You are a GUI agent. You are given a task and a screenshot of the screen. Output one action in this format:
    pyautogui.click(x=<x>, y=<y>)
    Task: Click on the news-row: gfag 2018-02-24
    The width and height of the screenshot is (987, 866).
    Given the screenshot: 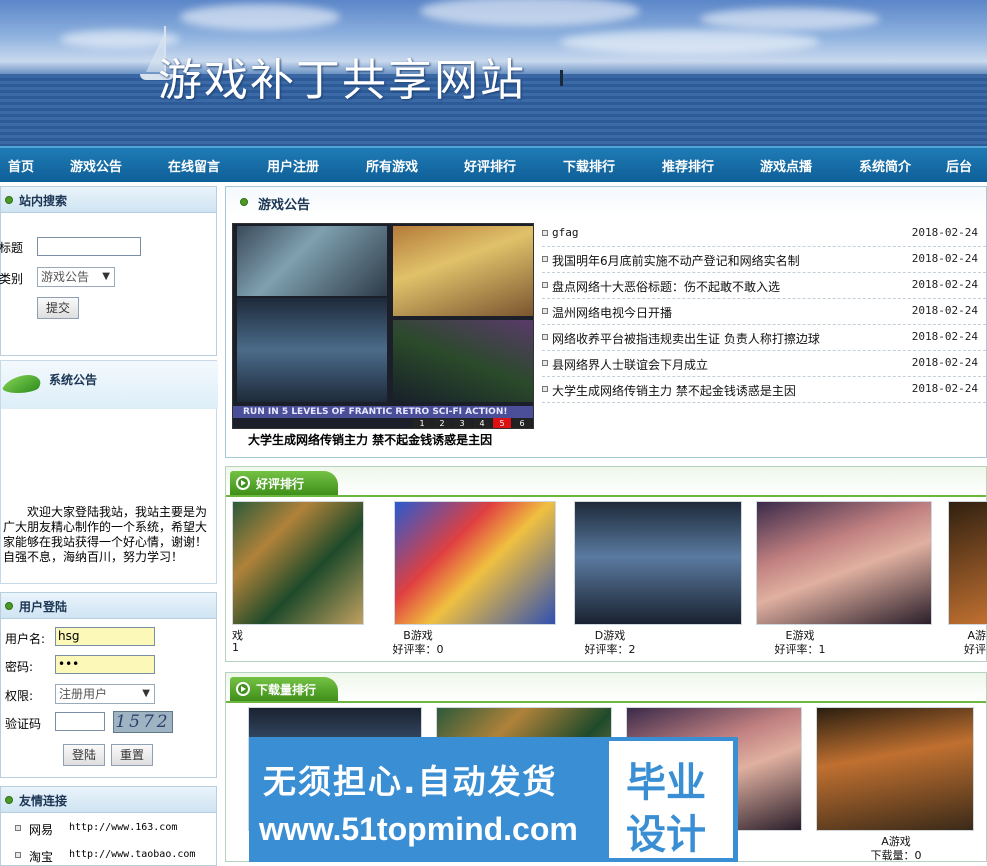 What is the action you would take?
    pyautogui.click(x=764, y=234)
    